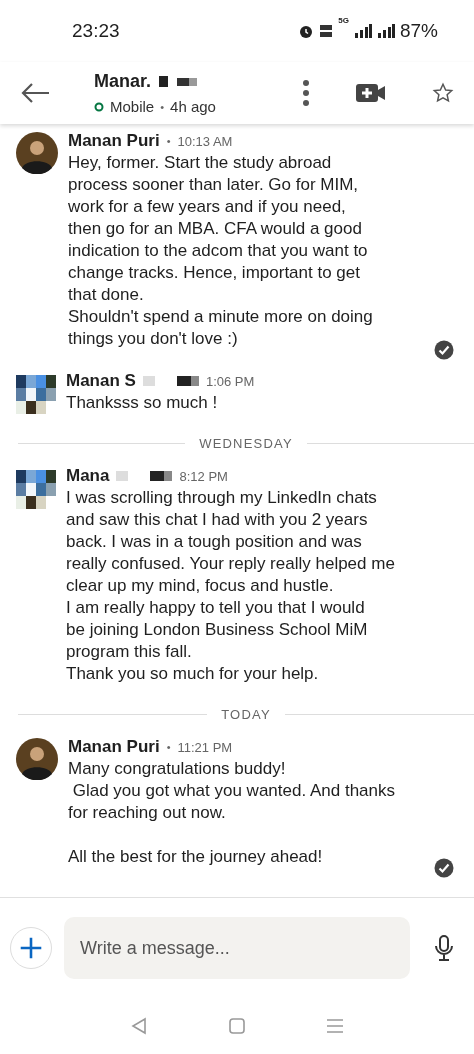  Describe the element at coordinates (418, 31) in the screenshot. I see `battery-percent: 87%` at that location.